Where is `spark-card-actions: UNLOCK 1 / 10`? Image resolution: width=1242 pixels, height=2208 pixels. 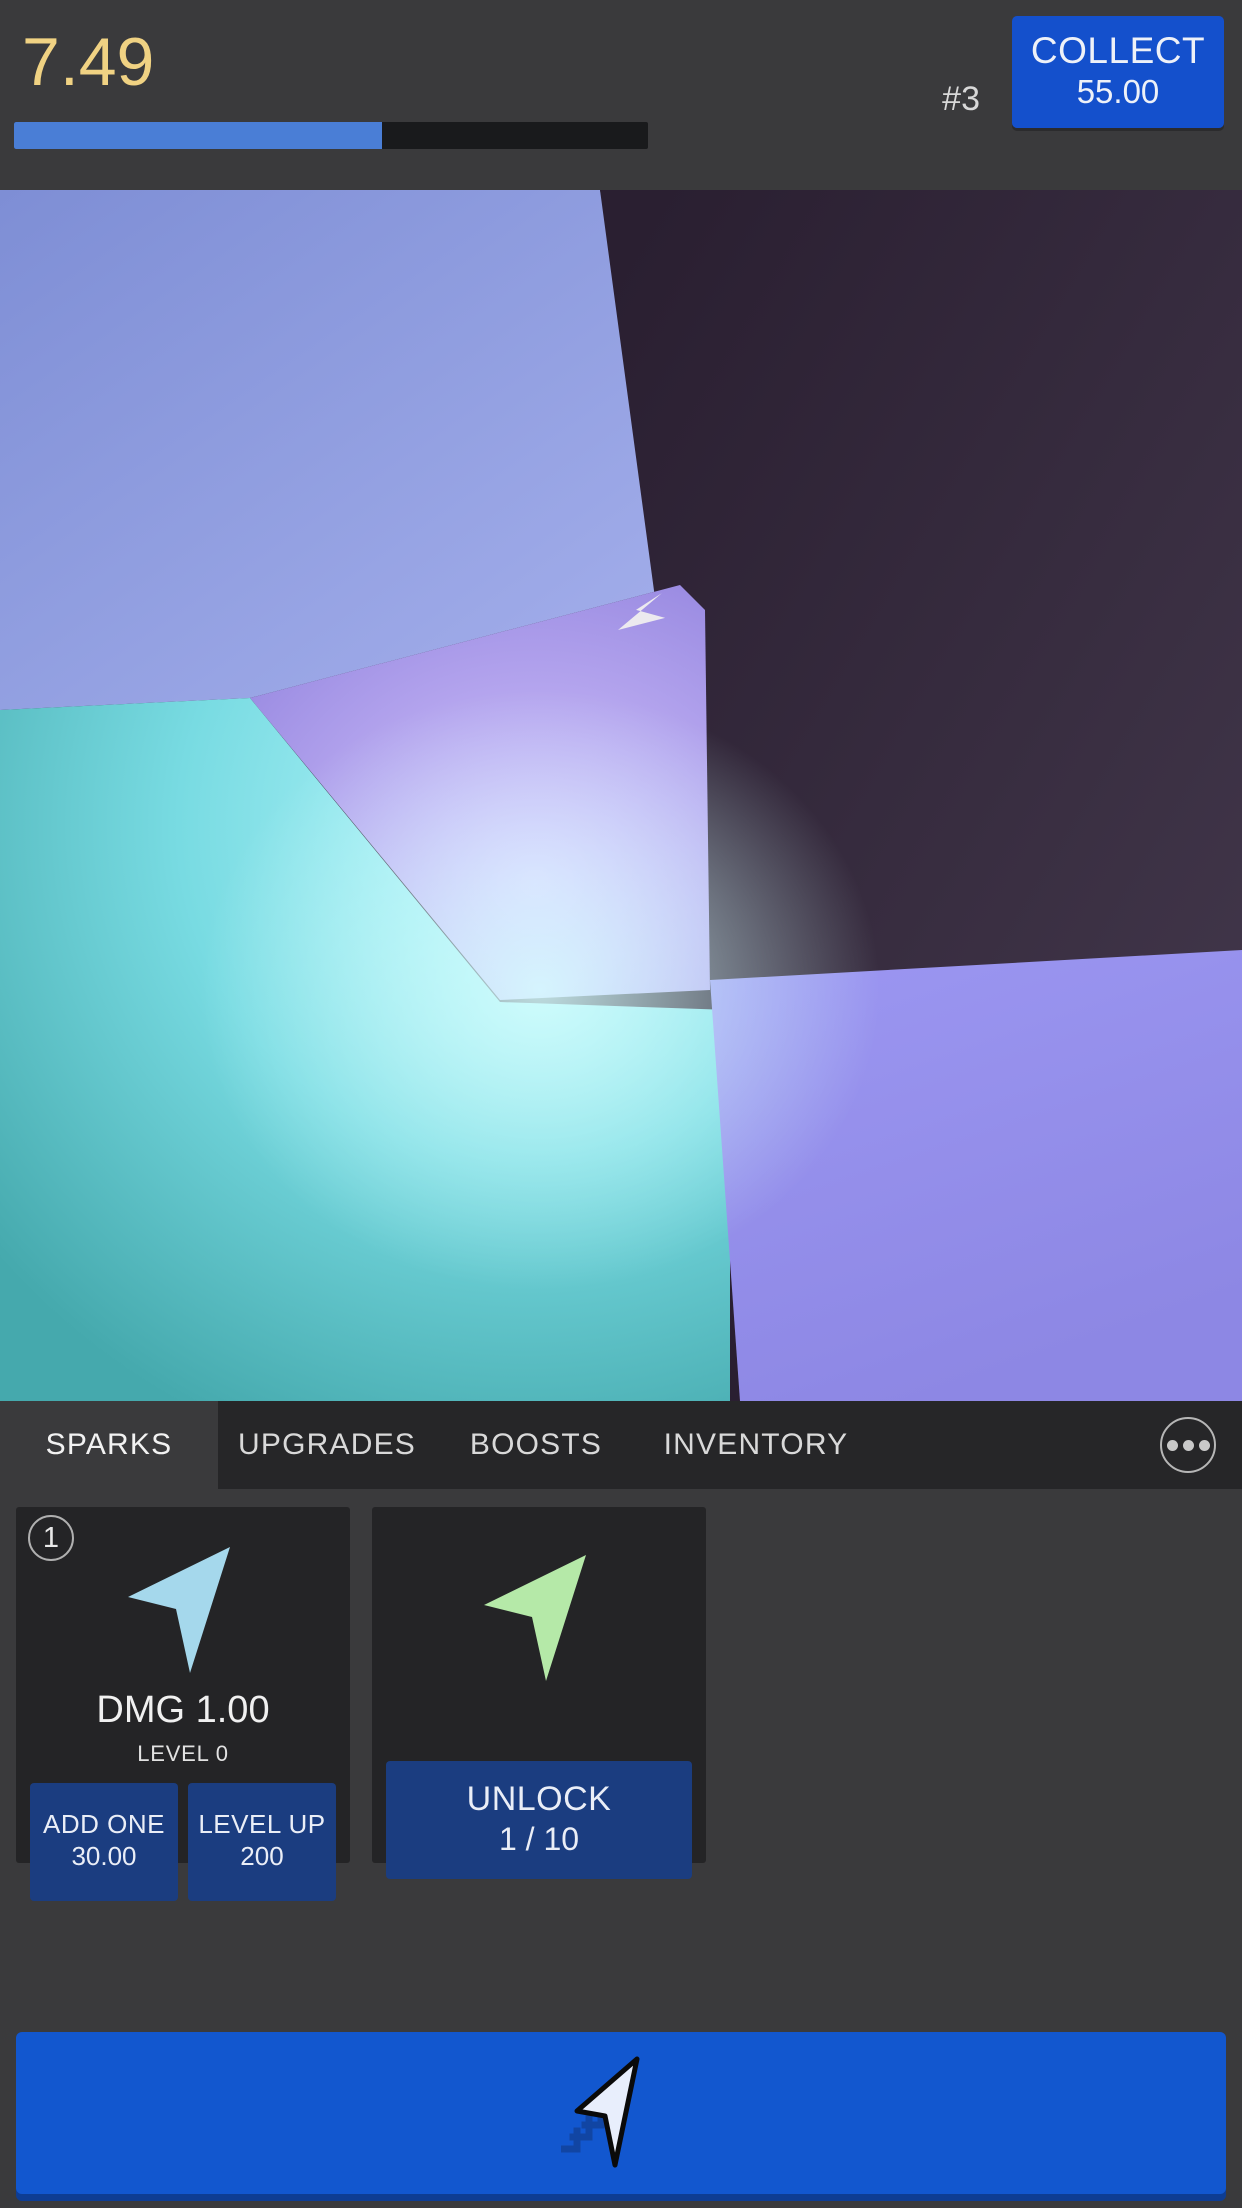 spark-card-actions: UNLOCK 1 / 10 is located at coordinates (539, 1827).